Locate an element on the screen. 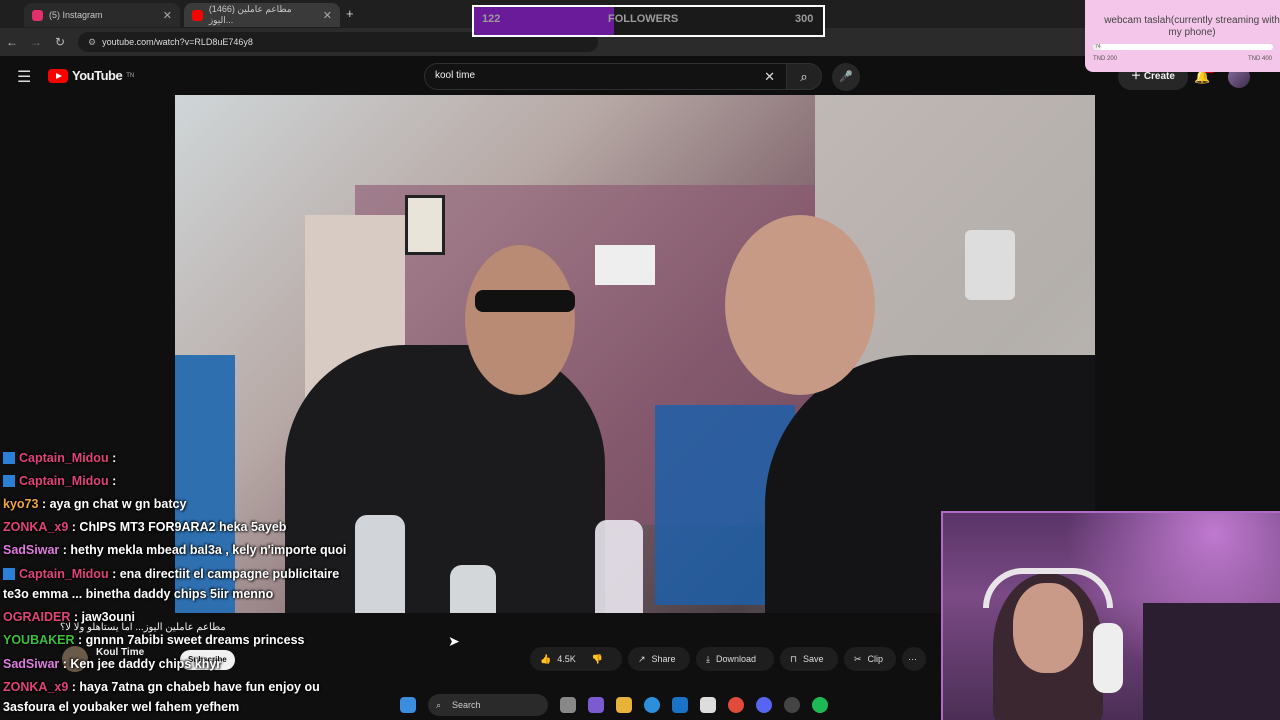  windows-taskbar: ⌕ Search is located at coordinates (650, 705).